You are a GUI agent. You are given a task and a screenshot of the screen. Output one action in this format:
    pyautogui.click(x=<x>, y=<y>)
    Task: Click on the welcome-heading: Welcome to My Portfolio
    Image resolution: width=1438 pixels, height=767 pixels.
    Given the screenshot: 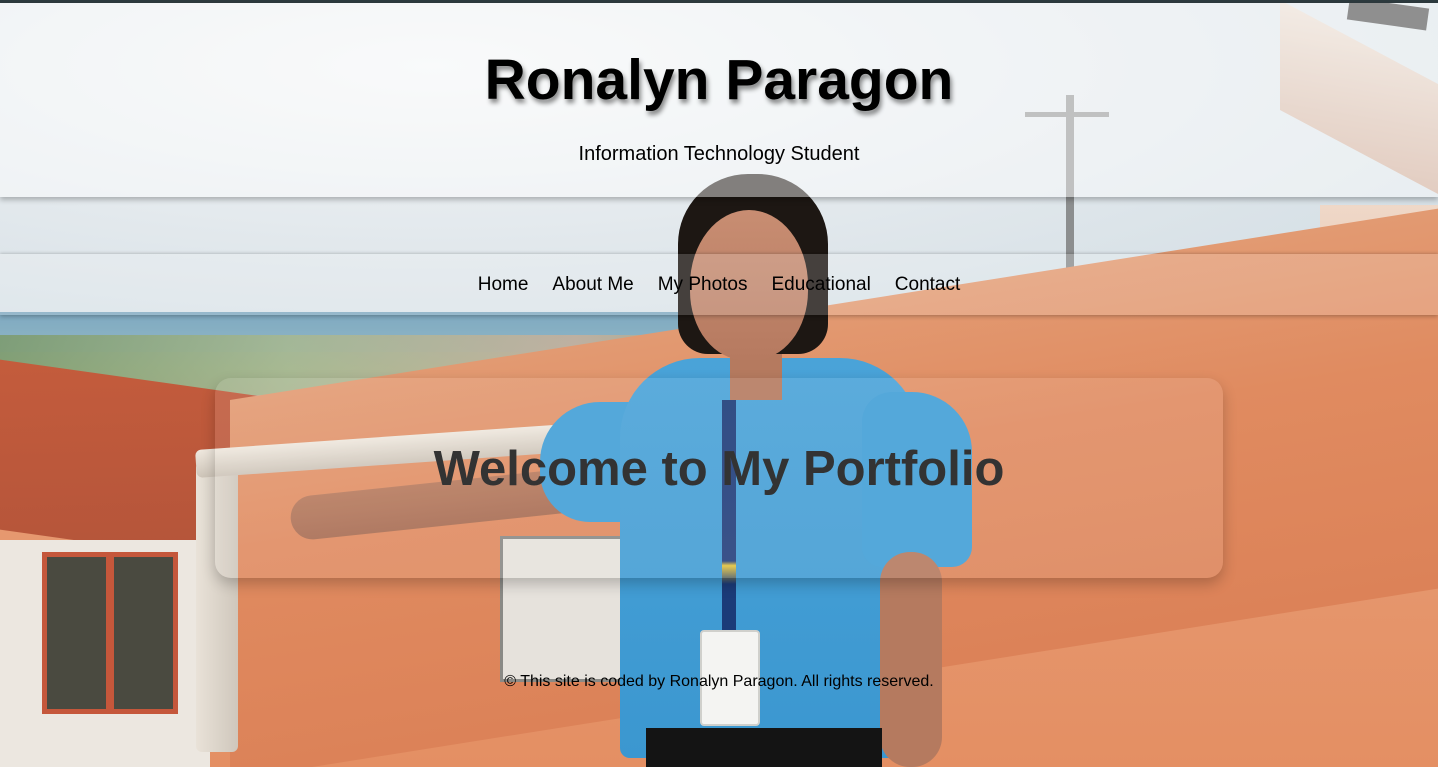 What is the action you would take?
    pyautogui.click(x=719, y=469)
    